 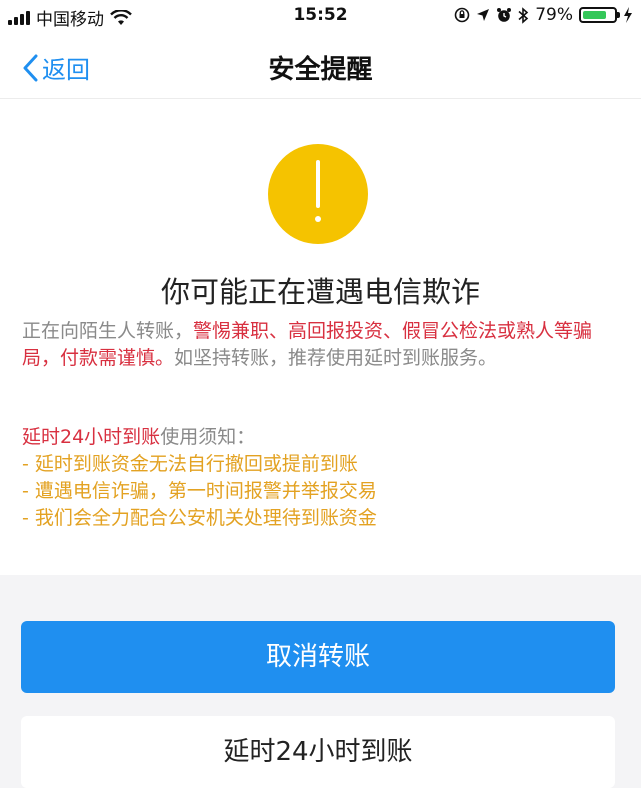 I want to click on alert-text-prefix: 正在向陌生人转账，, so click(x=108, y=331).